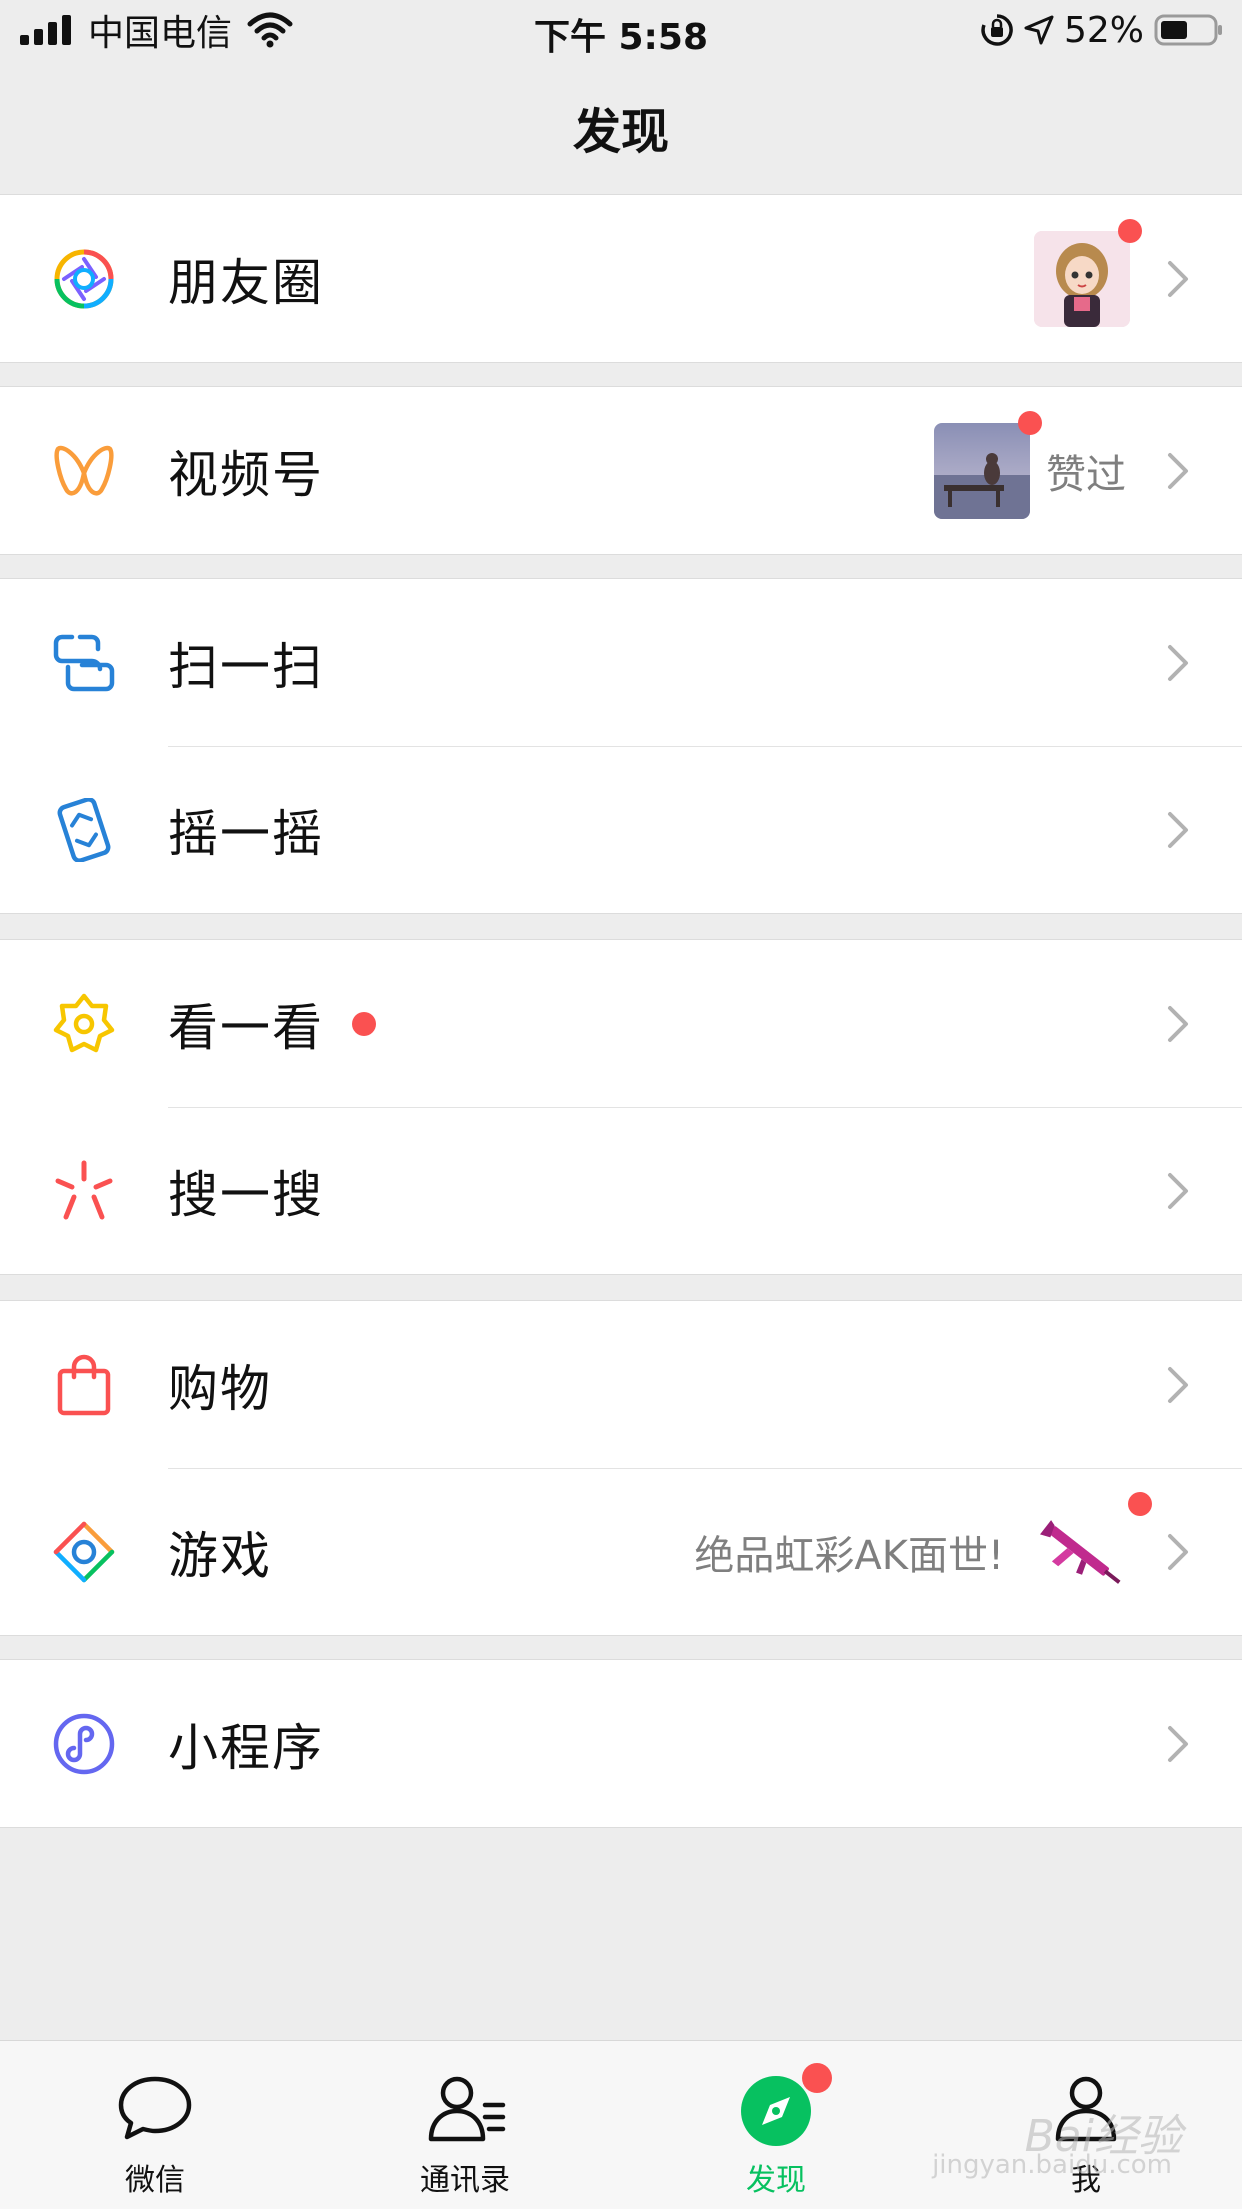 The image size is (1242, 2209). Describe the element at coordinates (467, 2109) in the screenshot. I see `contacts-icon` at that location.